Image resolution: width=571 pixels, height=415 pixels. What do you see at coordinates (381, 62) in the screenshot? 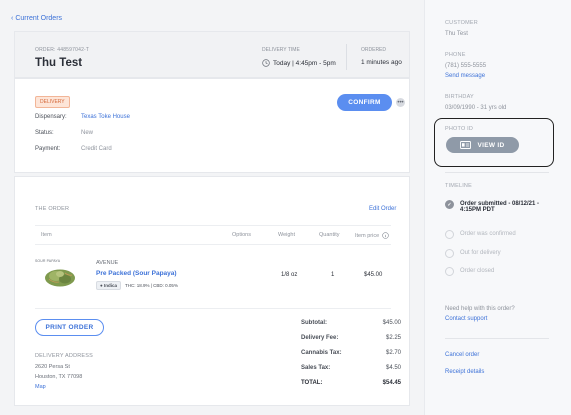
I see `ordered-value: 1 minutes ago` at bounding box center [381, 62].